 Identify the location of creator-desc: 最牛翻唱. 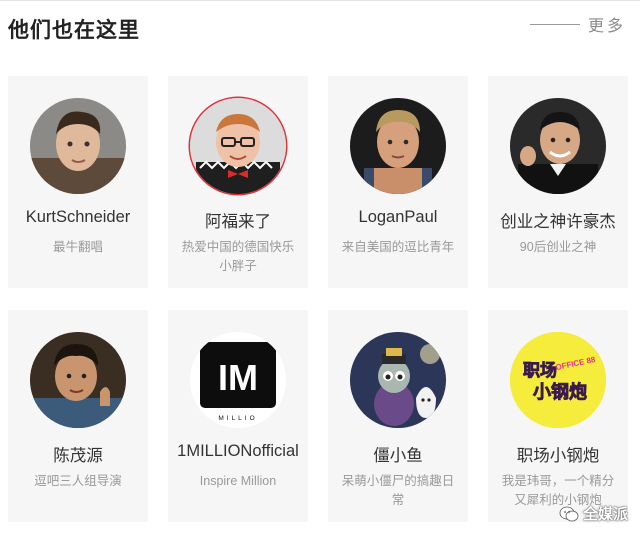
(77, 247).